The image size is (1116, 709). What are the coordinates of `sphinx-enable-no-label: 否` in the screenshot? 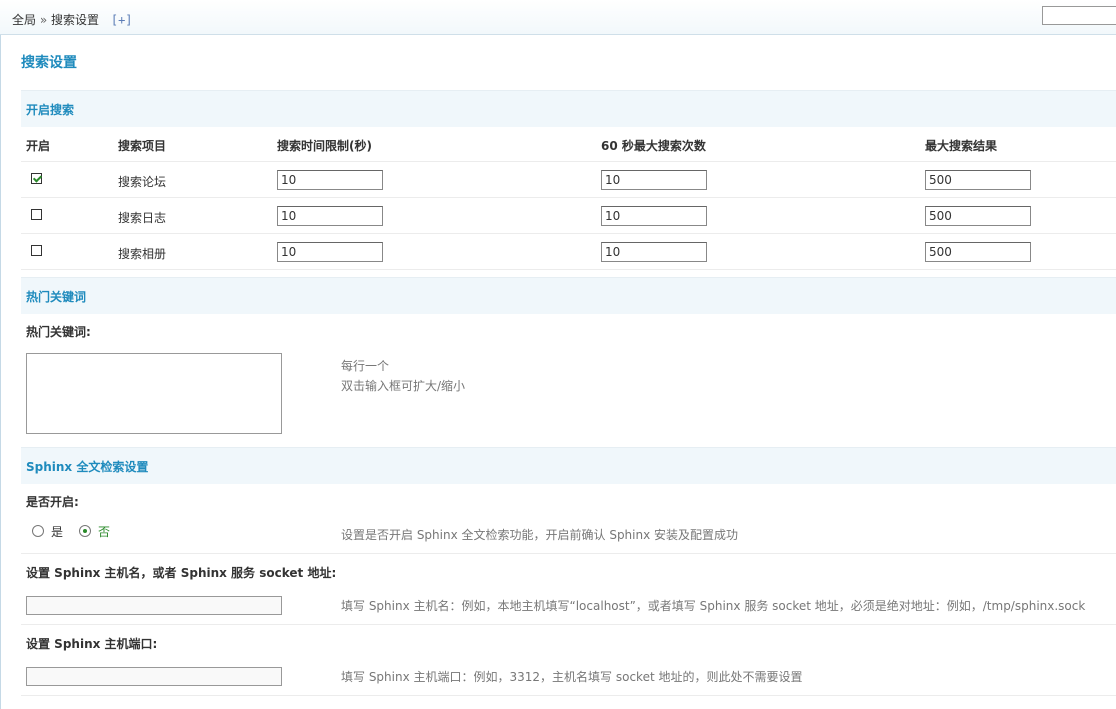 It's located at (104, 532).